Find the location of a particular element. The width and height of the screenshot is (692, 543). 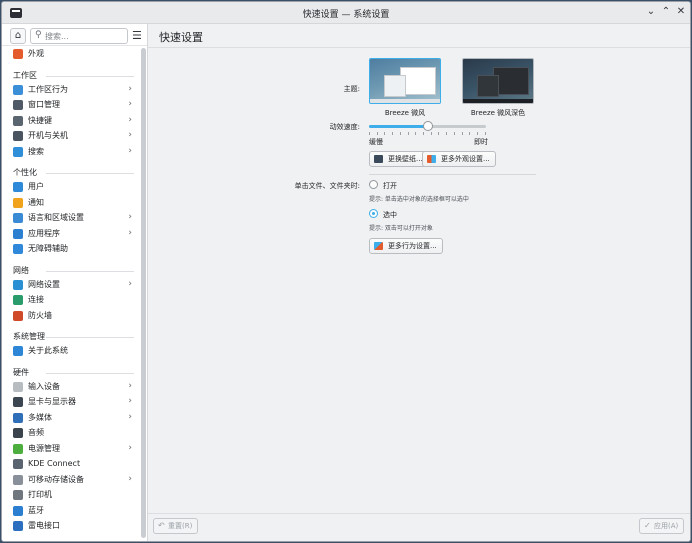

sidebar-item-s4-1: 显卡与显示器 › is located at coordinates (71, 402).